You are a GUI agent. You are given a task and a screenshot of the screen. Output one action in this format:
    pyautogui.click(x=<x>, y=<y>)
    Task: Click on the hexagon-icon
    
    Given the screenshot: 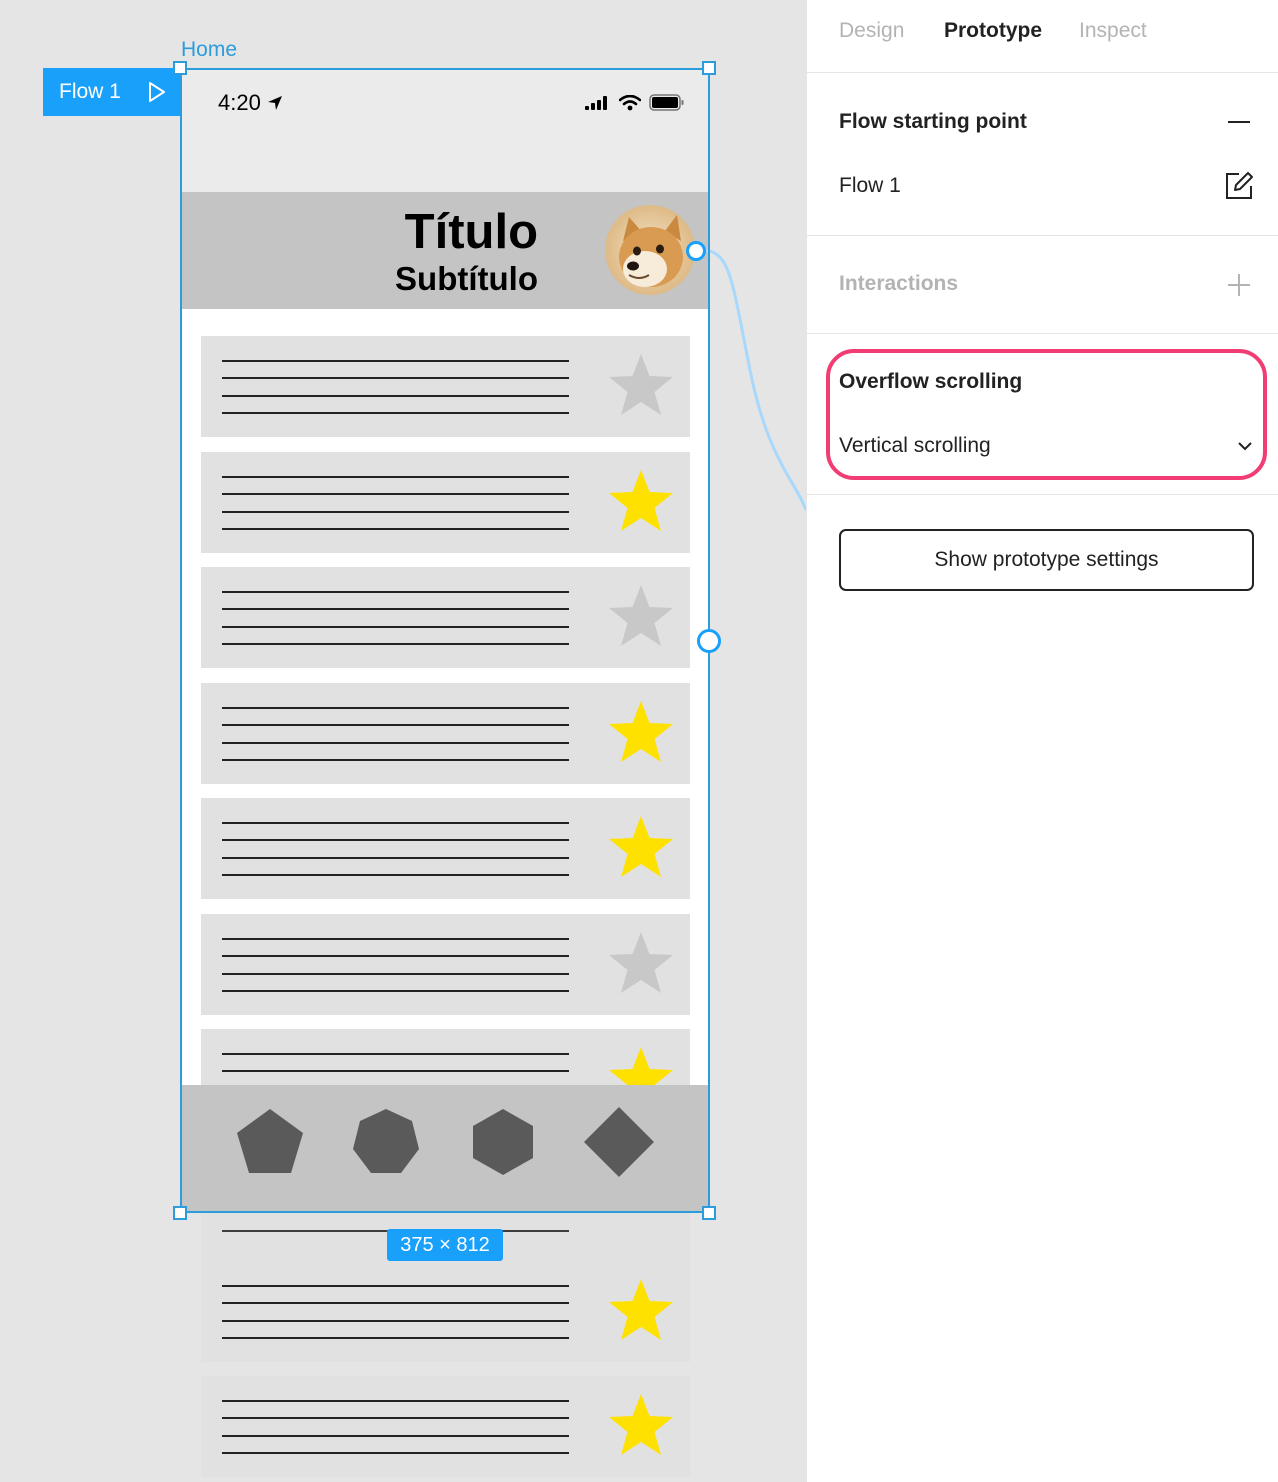 What is the action you would take?
    pyautogui.click(x=503, y=1142)
    